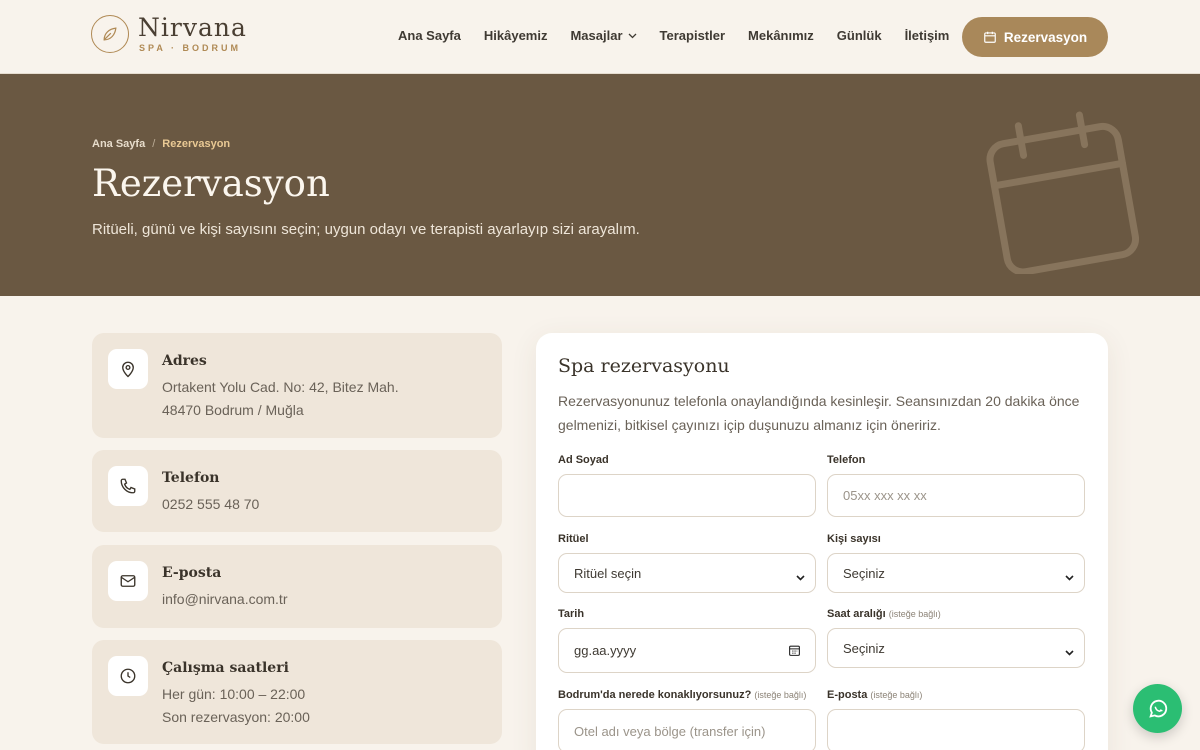  Describe the element at coordinates (190, 48) in the screenshot. I see `brand-tagline: SPA · BODRUM` at that location.